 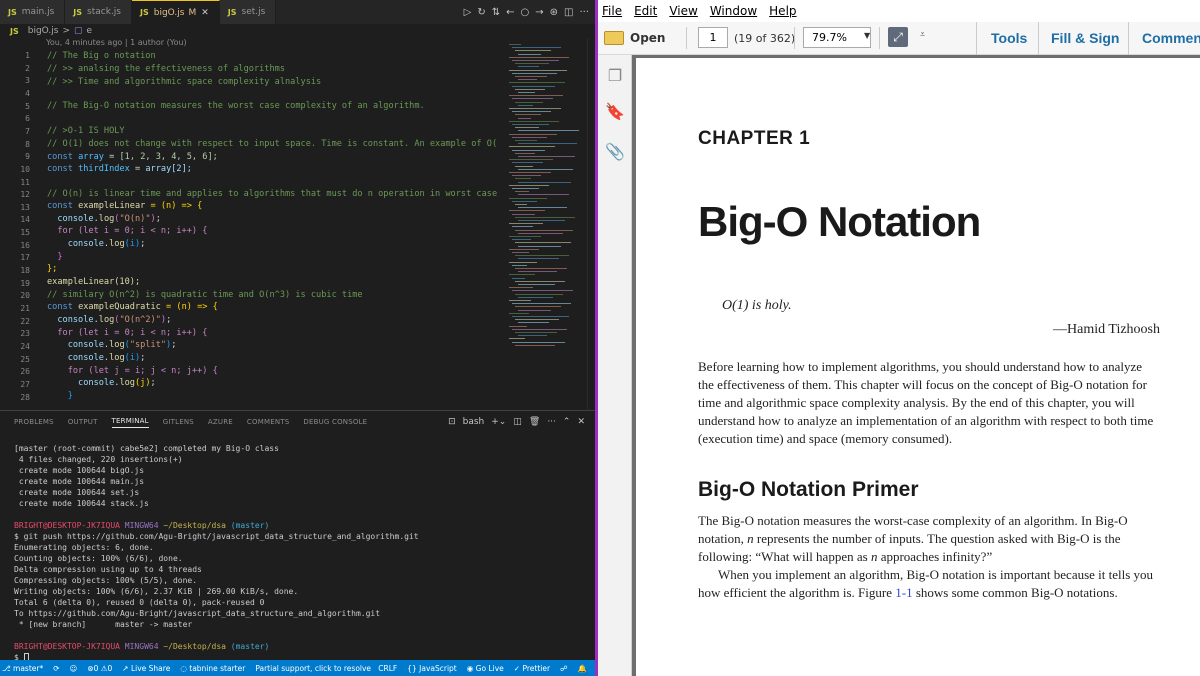 What do you see at coordinates (867, 35) in the screenshot?
I see `chevron-down-icon: ▼` at bounding box center [867, 35].